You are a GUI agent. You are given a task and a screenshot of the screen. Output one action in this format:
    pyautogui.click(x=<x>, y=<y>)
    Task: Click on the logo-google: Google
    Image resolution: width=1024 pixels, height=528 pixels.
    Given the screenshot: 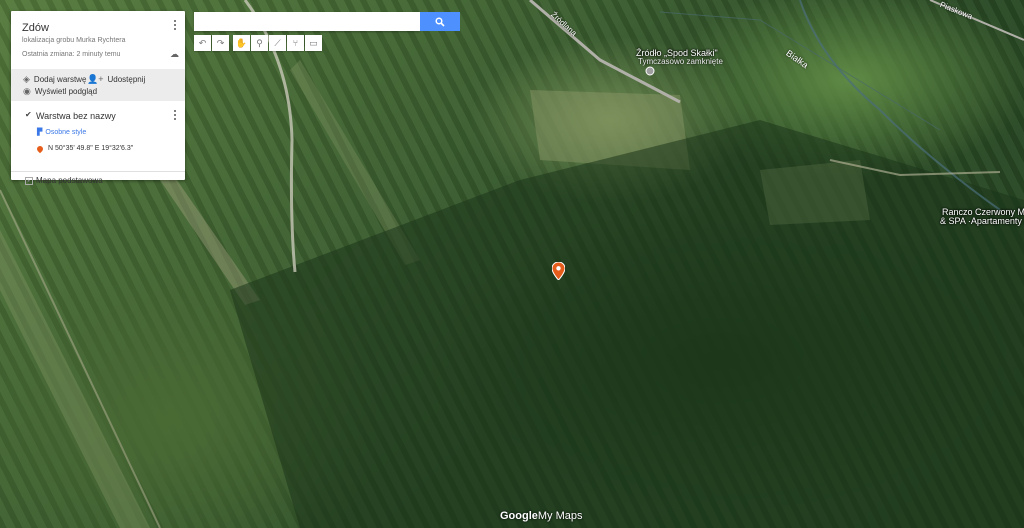 What is the action you would take?
    pyautogui.click(x=519, y=516)
    